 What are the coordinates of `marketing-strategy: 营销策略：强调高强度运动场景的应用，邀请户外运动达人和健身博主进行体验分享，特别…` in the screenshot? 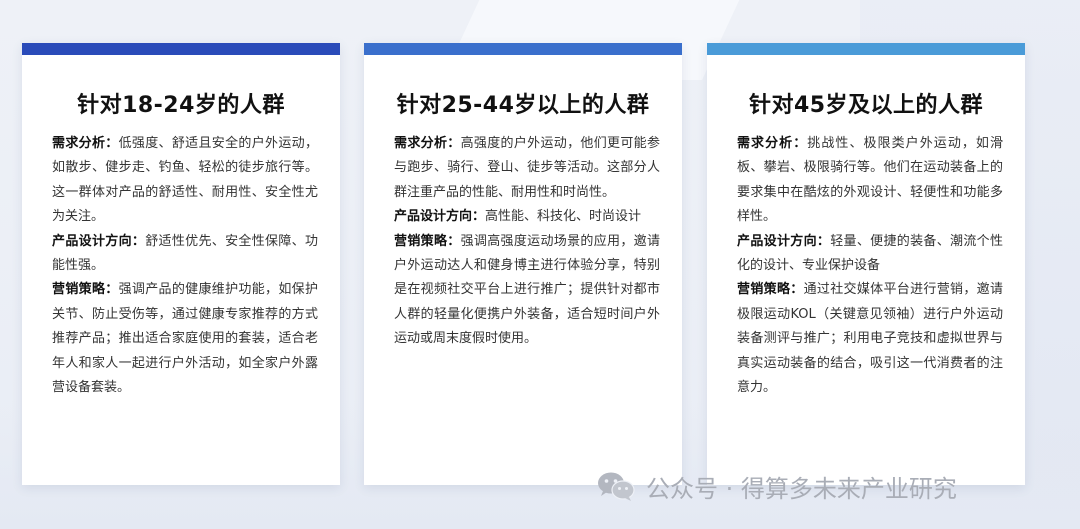 It's located at (527, 291).